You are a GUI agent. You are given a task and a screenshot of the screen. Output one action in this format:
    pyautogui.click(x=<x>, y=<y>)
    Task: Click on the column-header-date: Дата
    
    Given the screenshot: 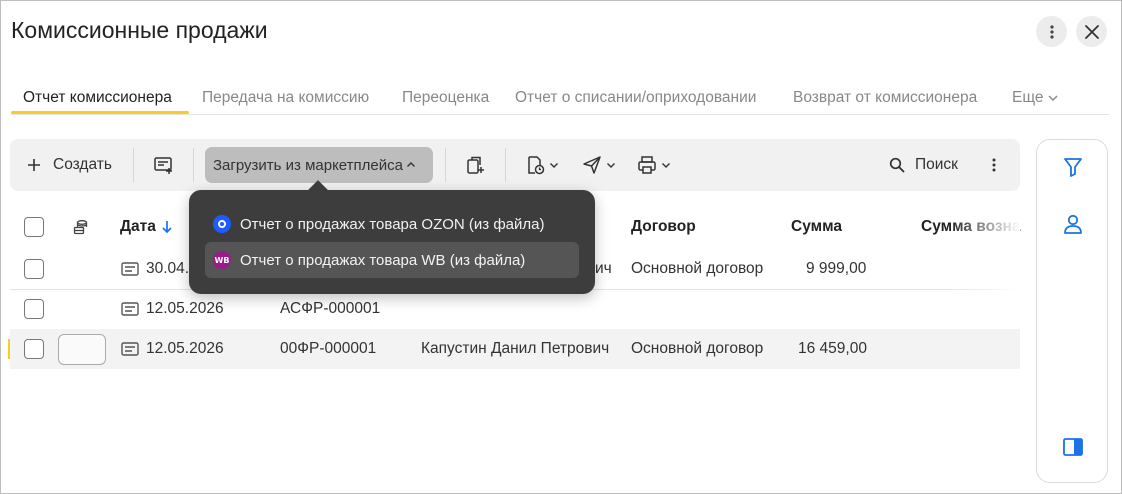 What is the action you would take?
    pyautogui.click(x=146, y=227)
    